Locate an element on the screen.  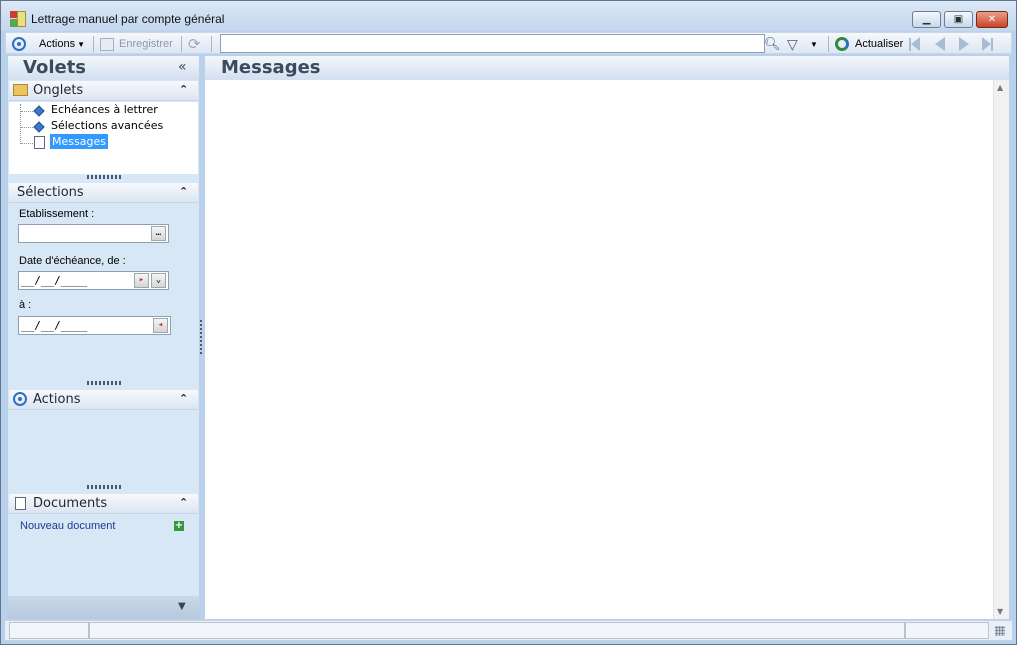
status-bar is located at coordinates (508, 630).